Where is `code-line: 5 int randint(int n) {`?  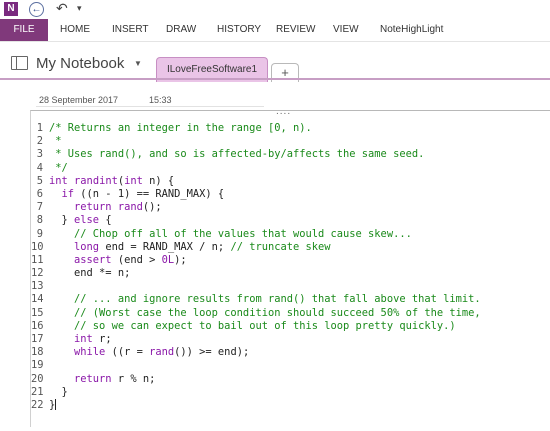 code-line: 5 int randint(int n) { is located at coordinates (290, 181).